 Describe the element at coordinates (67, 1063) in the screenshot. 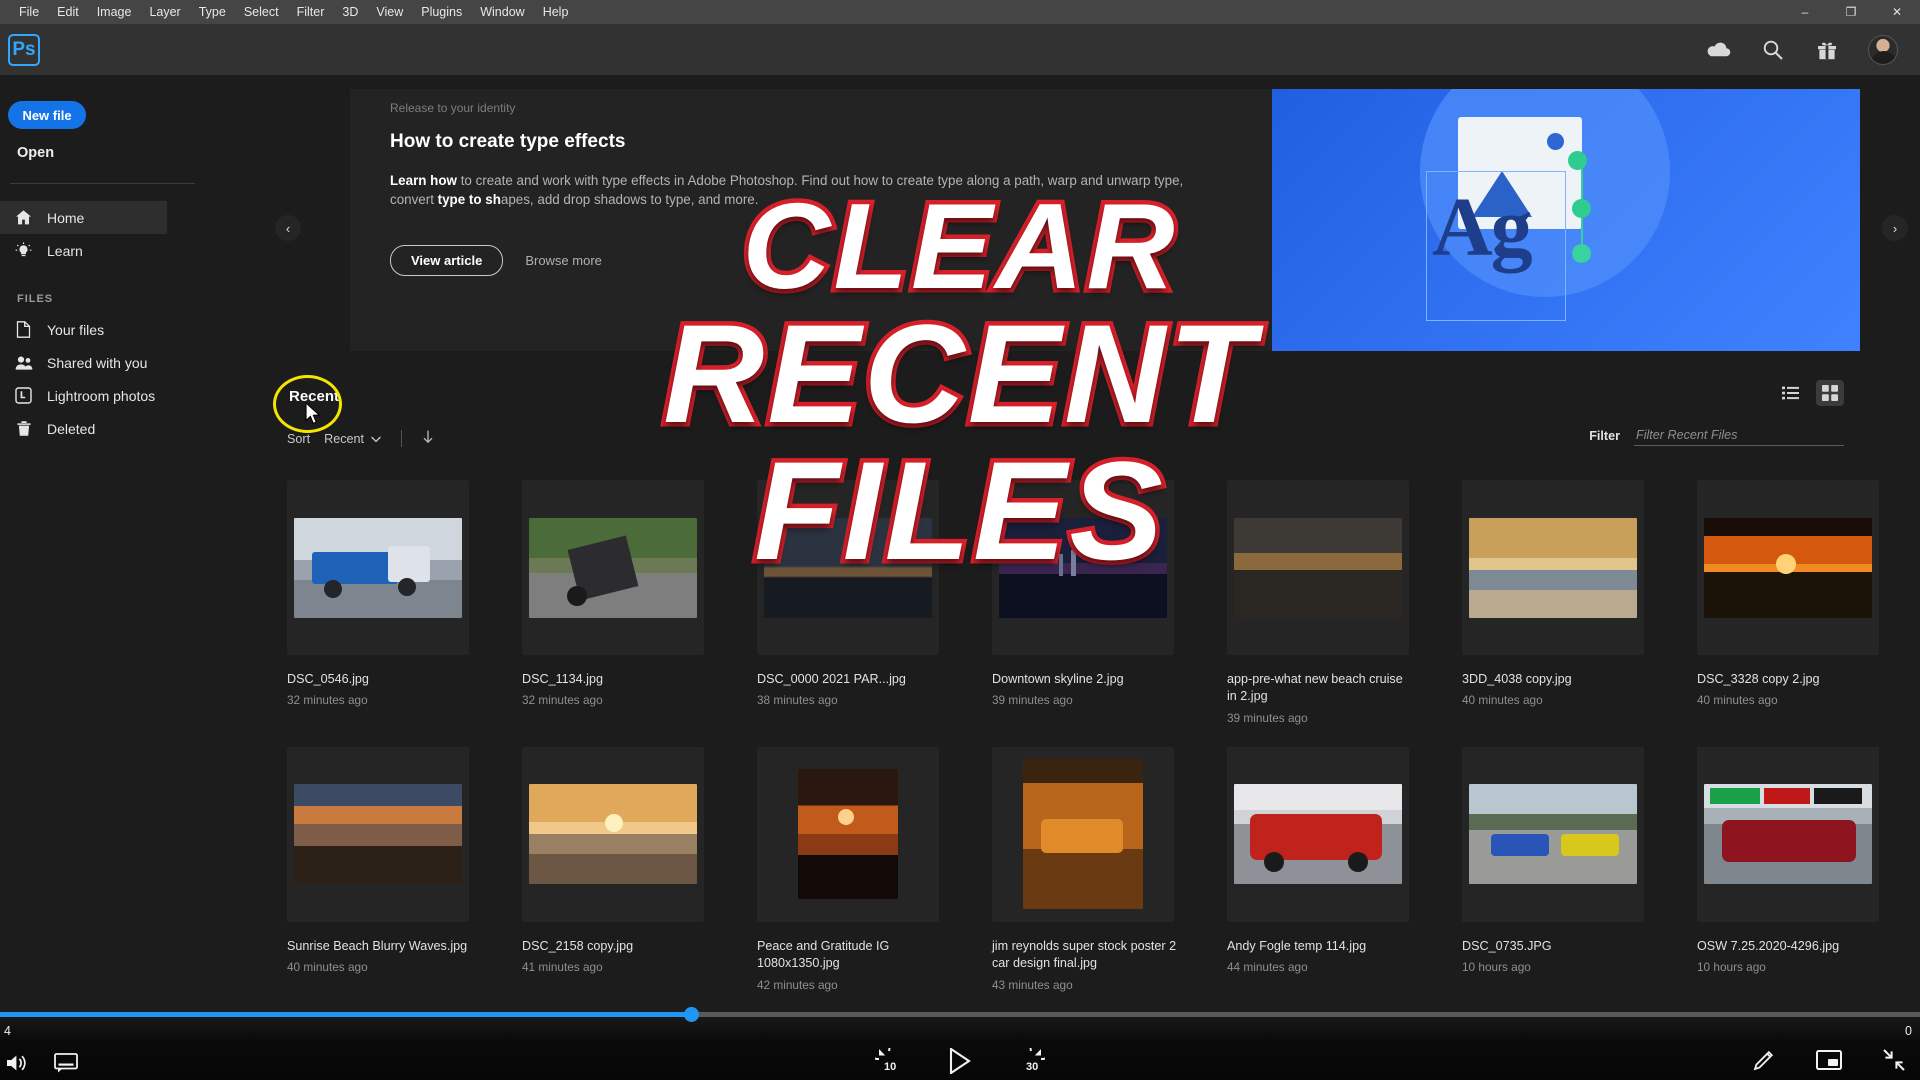

I see `captions-icon` at that location.